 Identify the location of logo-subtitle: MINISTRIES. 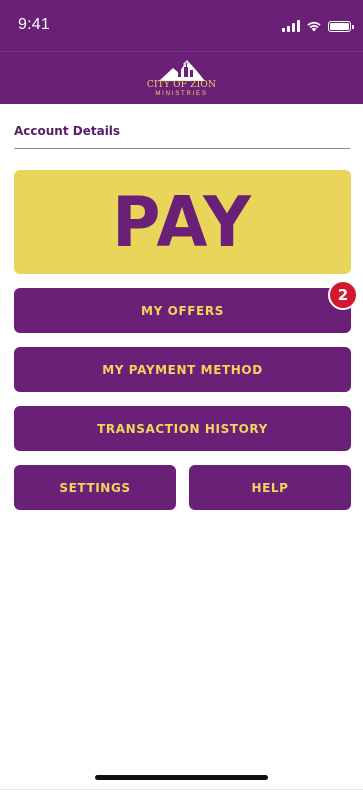
(181, 94).